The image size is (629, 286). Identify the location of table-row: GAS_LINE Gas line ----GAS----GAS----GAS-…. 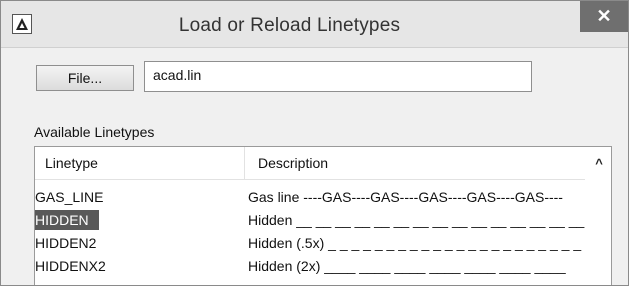
(311, 198).